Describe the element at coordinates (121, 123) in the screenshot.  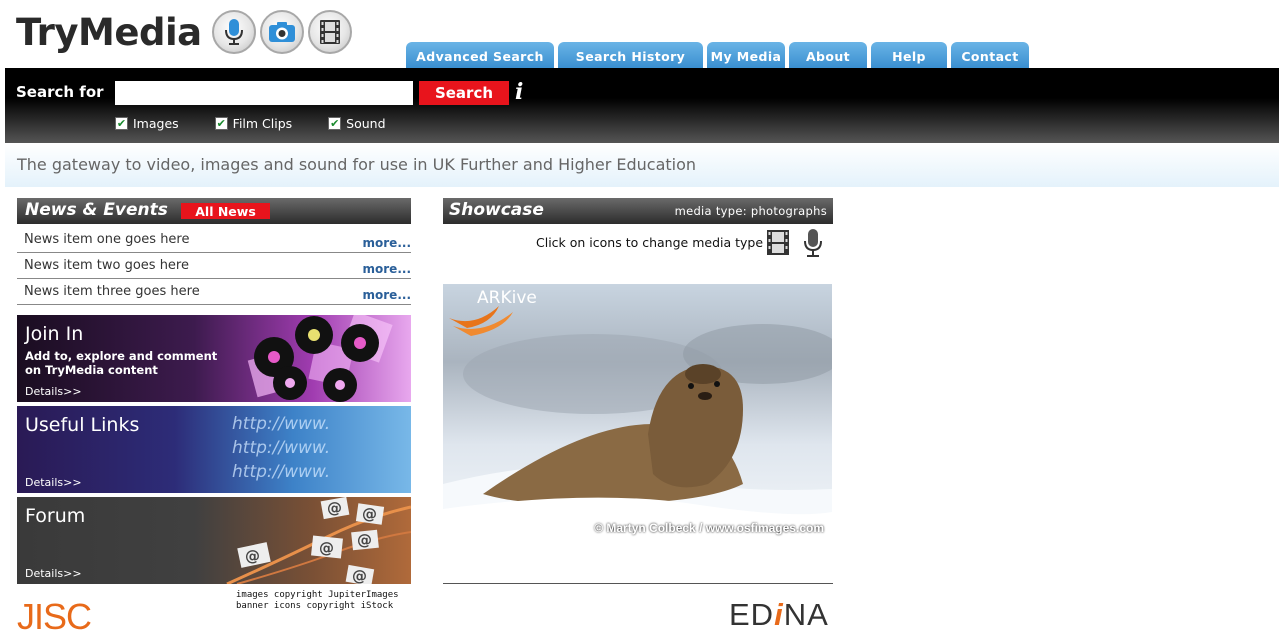
I see `images-checkbox: ✔` at that location.